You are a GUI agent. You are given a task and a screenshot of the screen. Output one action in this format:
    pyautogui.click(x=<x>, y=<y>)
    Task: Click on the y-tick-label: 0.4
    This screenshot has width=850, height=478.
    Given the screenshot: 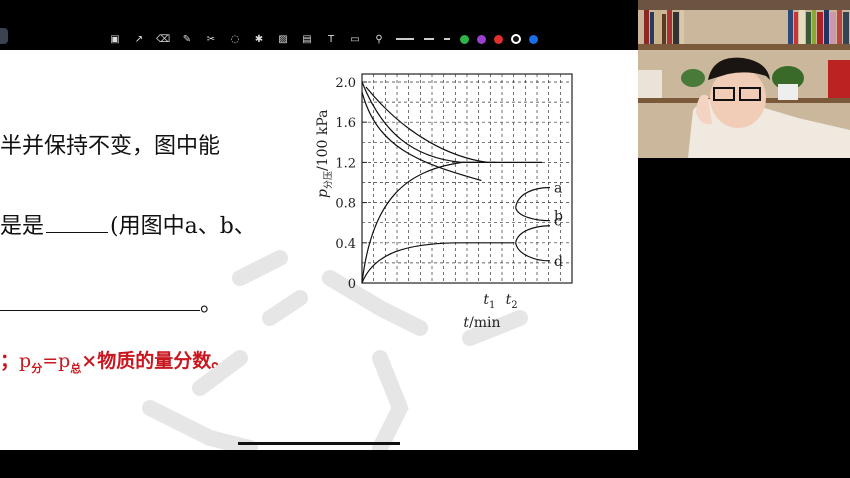 What is the action you would take?
    pyautogui.click(x=345, y=244)
    